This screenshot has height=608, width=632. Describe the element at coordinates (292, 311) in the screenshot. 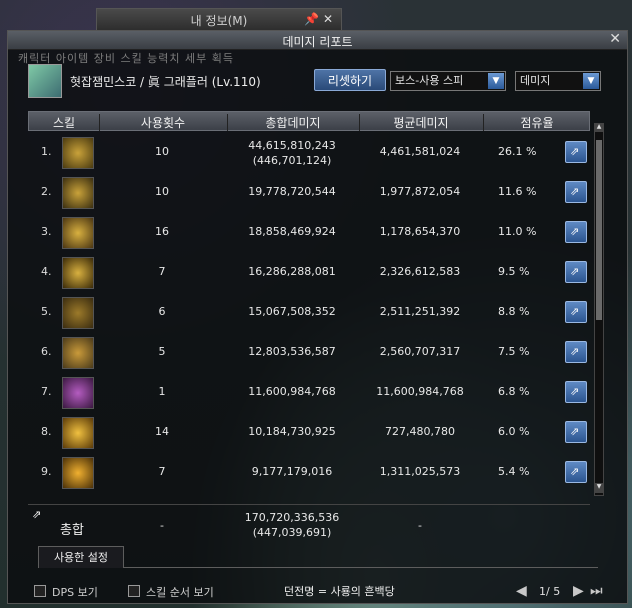

I see `total-cell: 15,067,508,352` at that location.